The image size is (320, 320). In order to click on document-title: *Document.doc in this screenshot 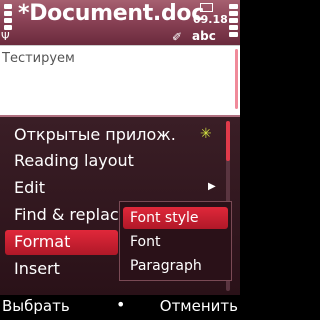, I will do `click(111, 13)`.